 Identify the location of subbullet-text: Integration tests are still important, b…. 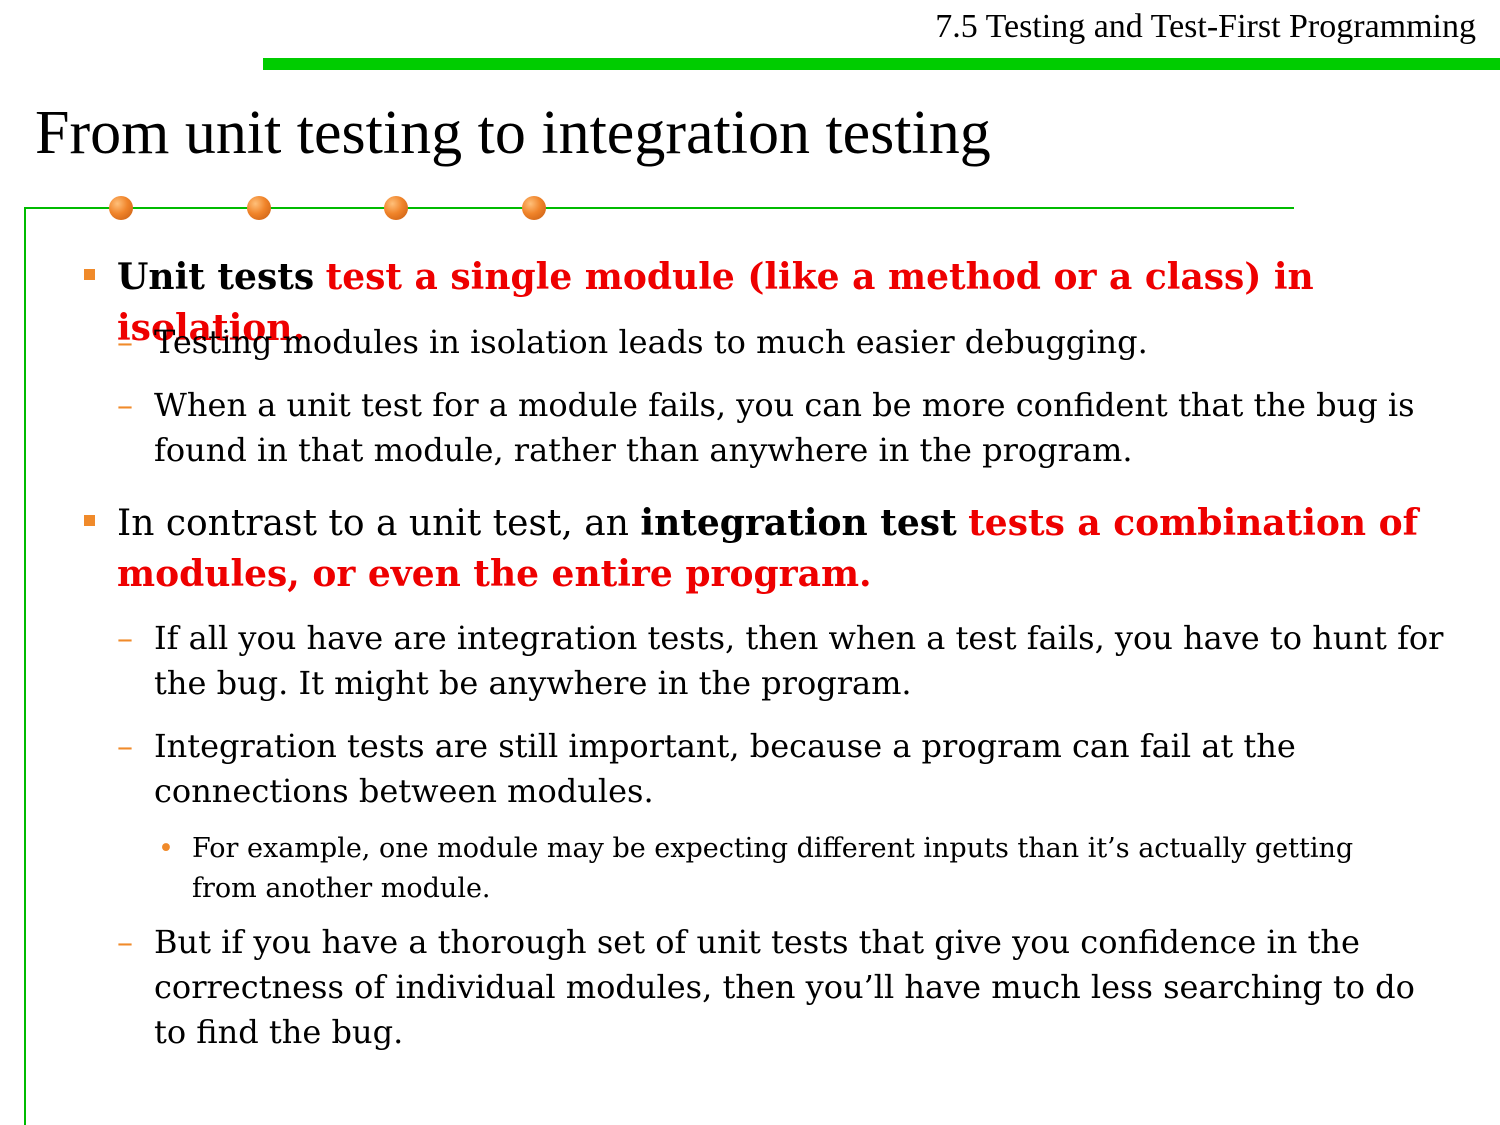
(725, 768).